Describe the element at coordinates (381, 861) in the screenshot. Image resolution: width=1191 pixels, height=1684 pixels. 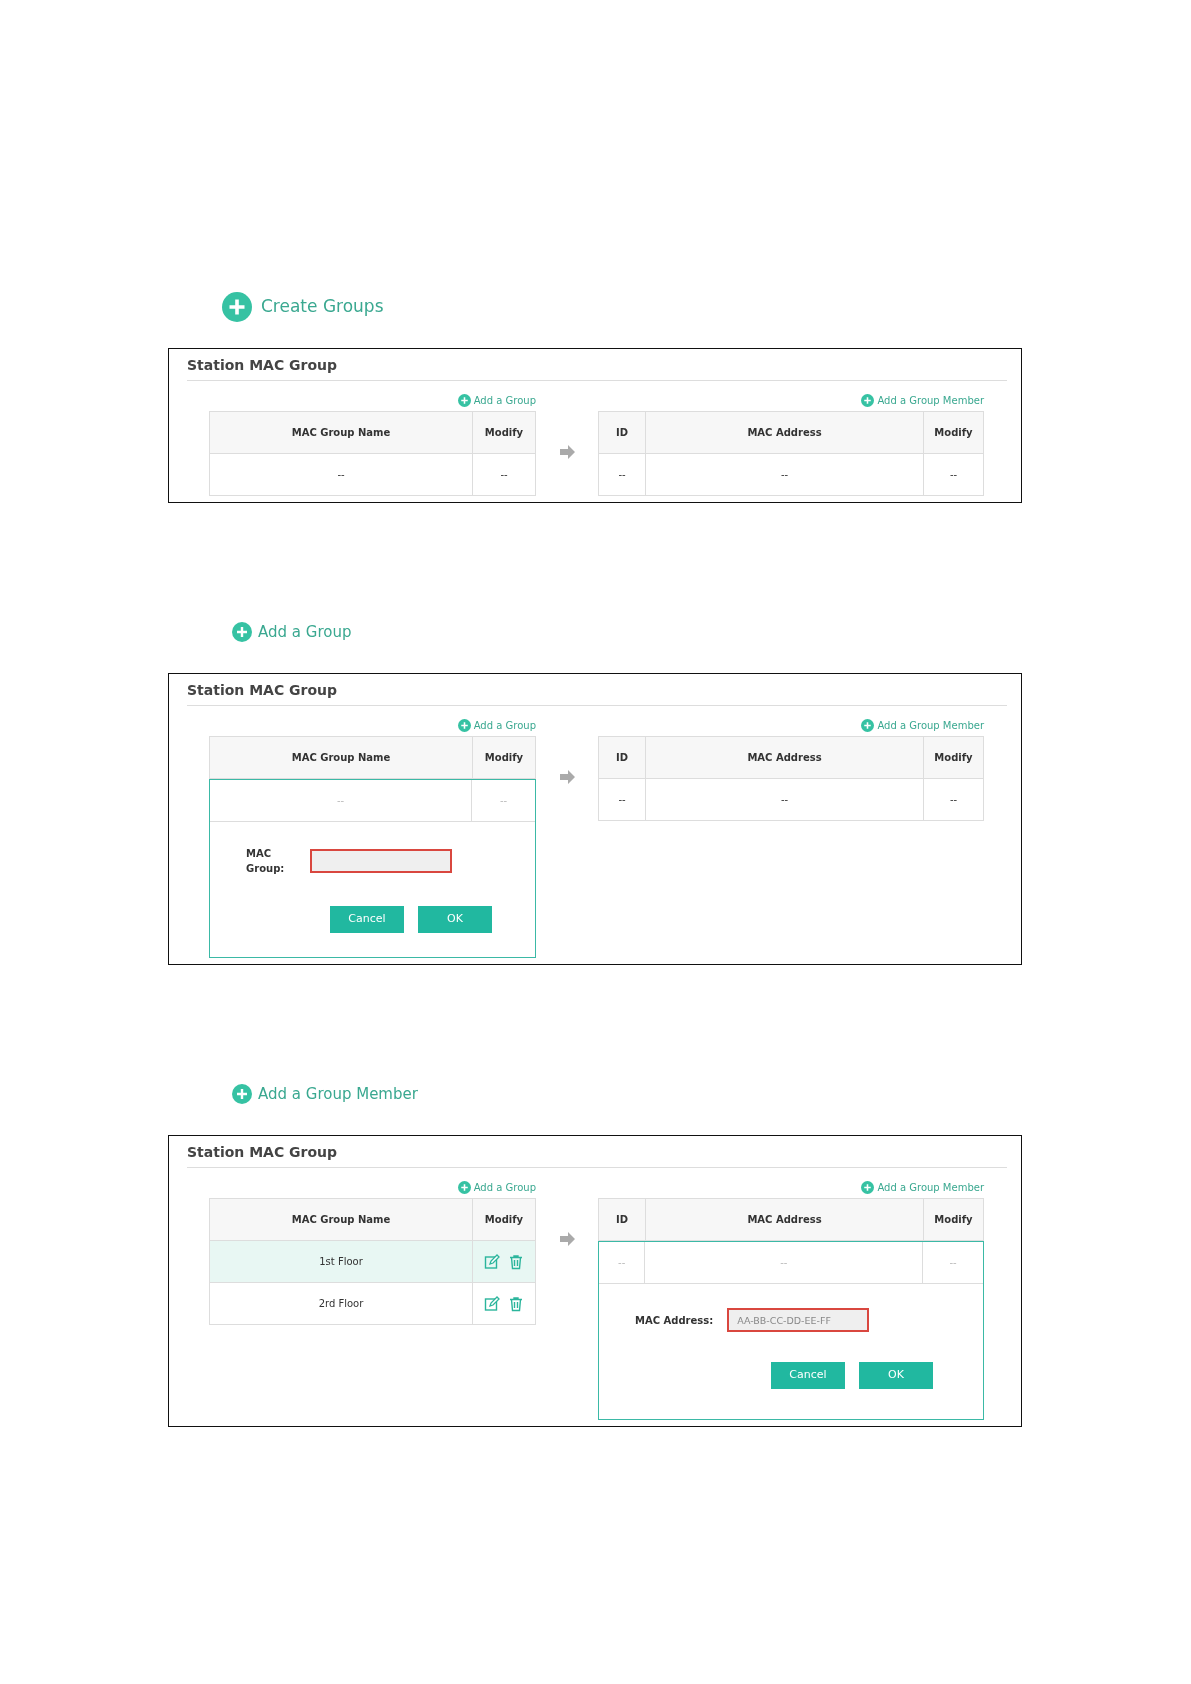
I see `input-field` at that location.